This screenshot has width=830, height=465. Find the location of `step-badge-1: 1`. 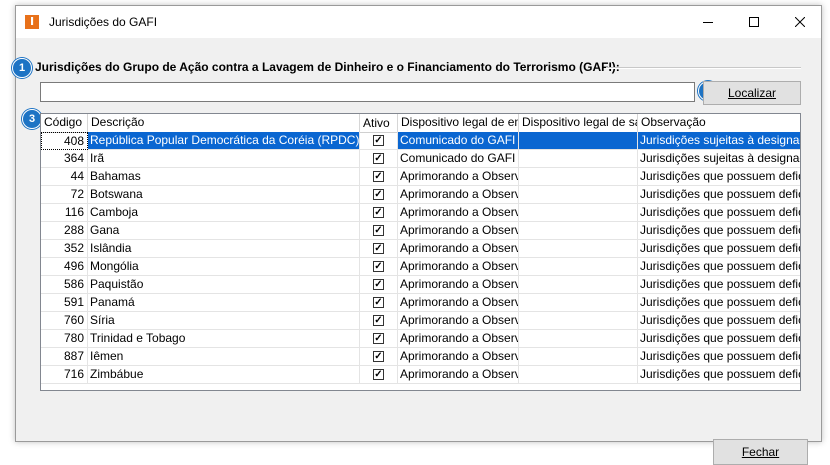

step-badge-1: 1 is located at coordinates (22, 68).